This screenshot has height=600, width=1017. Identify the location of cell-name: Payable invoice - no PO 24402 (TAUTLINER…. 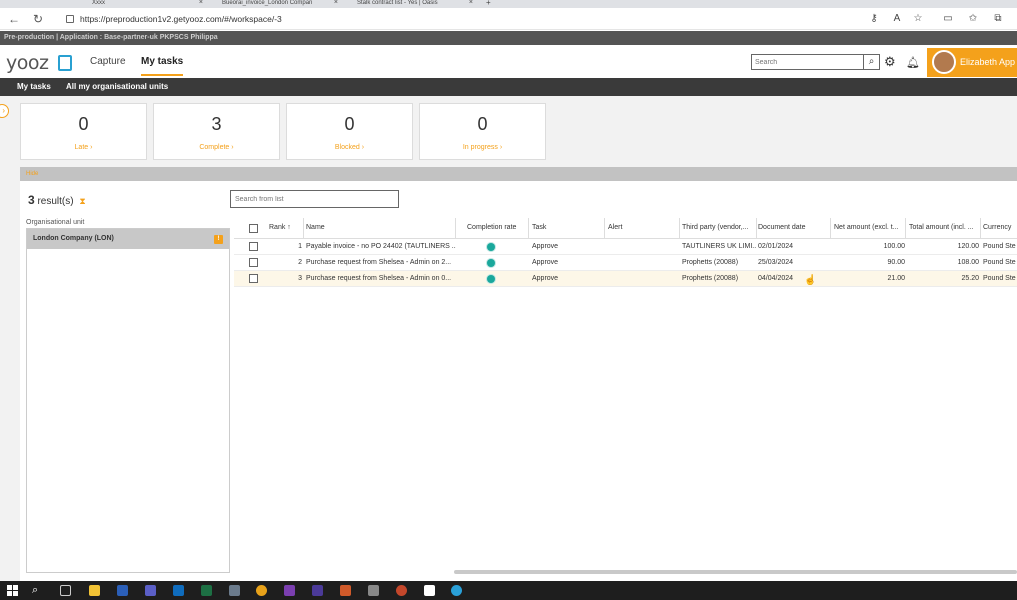
(381, 247).